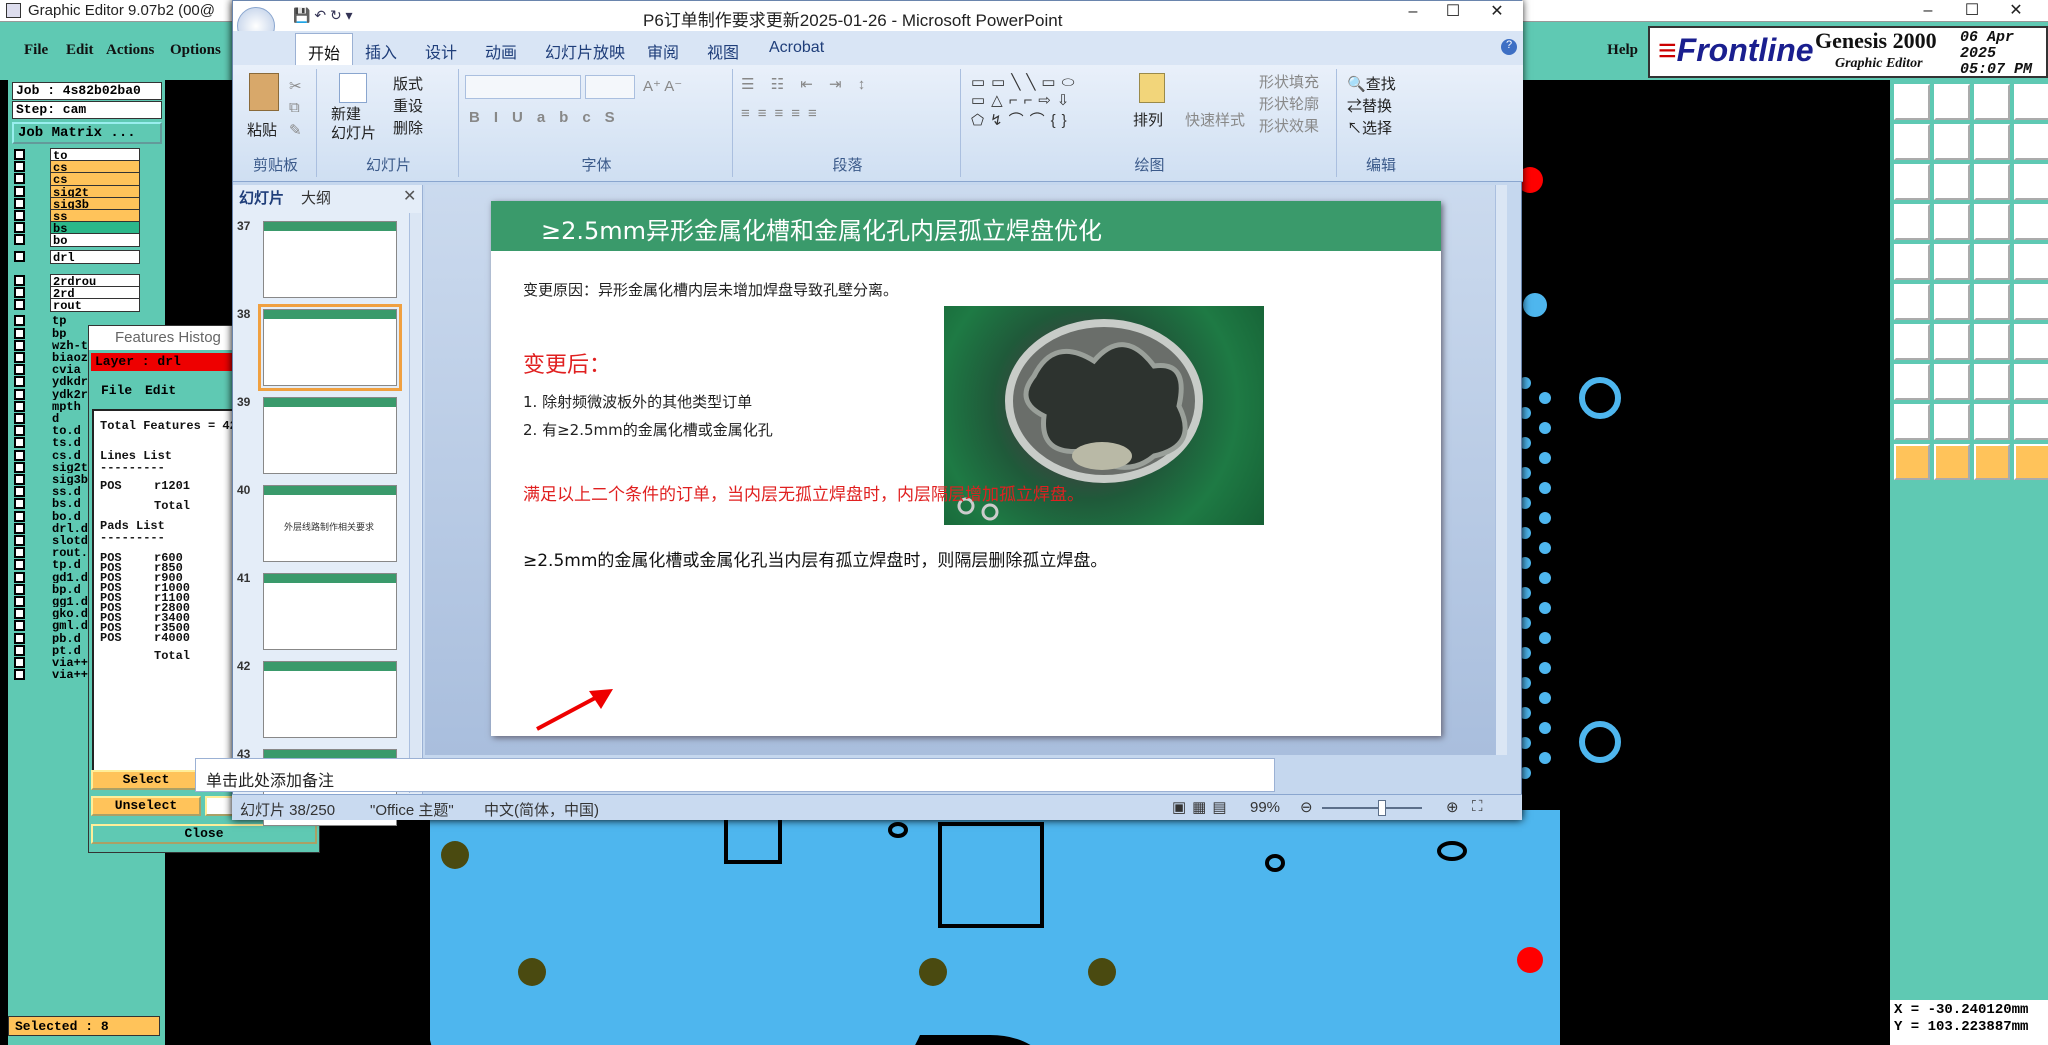  I want to click on arrange-icon, so click(1152, 88).